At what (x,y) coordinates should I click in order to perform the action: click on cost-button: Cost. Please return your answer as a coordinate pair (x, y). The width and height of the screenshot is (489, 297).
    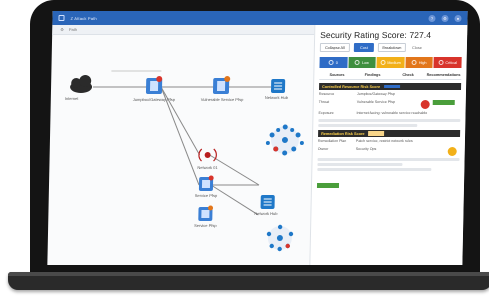
    Looking at the image, I should click on (363, 47).